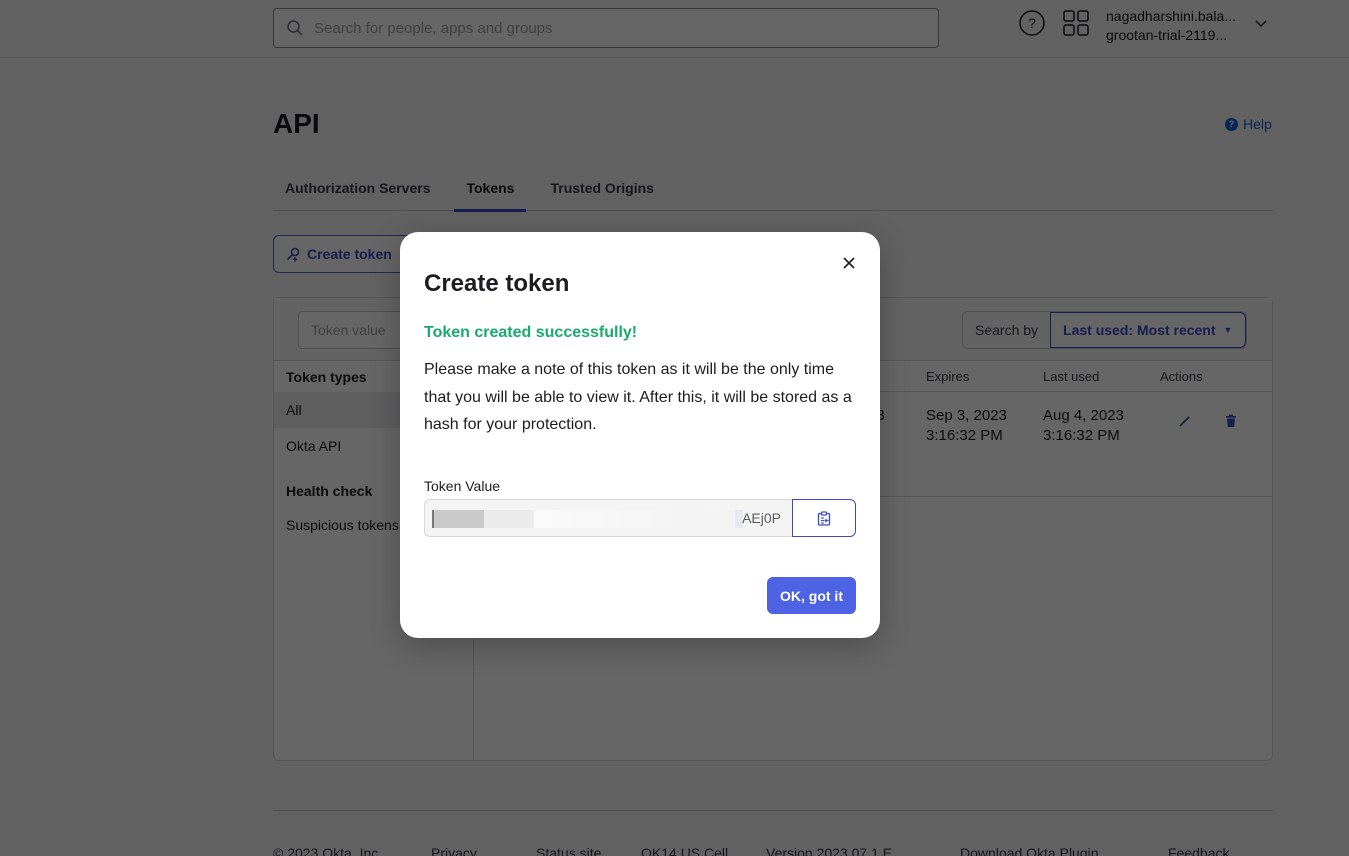 This screenshot has height=856, width=1349. I want to click on token-value-label: Token Value, so click(462, 486).